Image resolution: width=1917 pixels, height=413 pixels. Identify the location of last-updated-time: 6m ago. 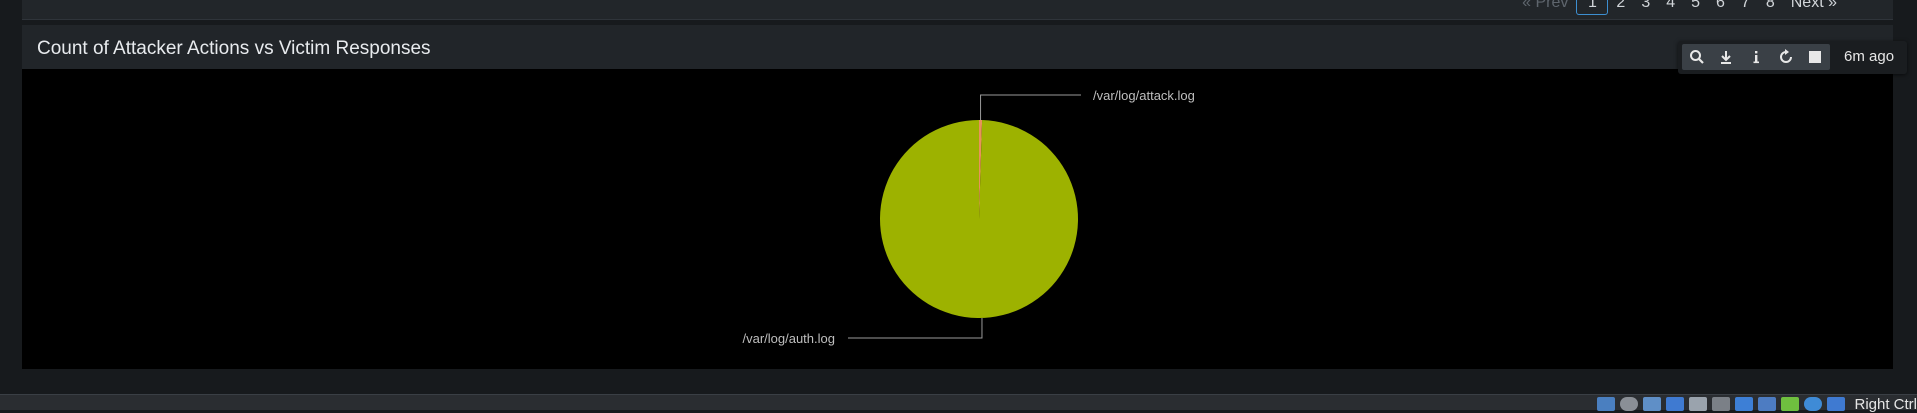
(1869, 56).